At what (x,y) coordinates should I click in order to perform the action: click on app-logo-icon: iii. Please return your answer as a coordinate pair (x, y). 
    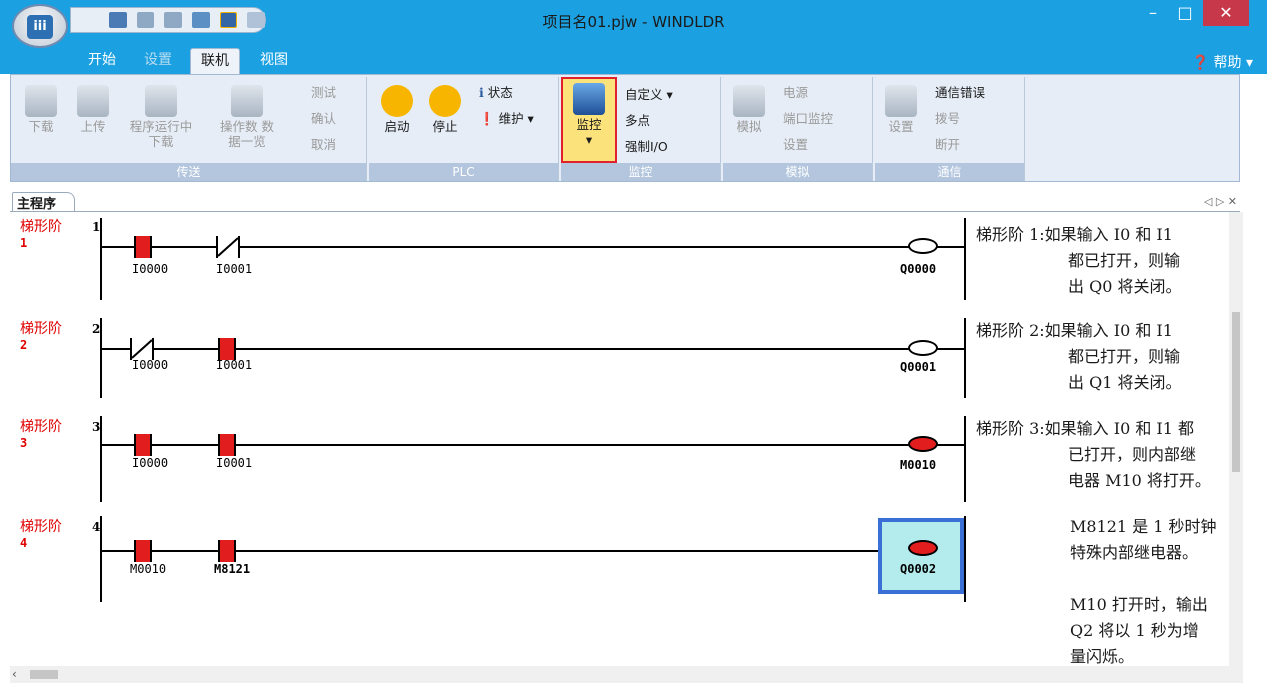
    Looking at the image, I should click on (40, 27).